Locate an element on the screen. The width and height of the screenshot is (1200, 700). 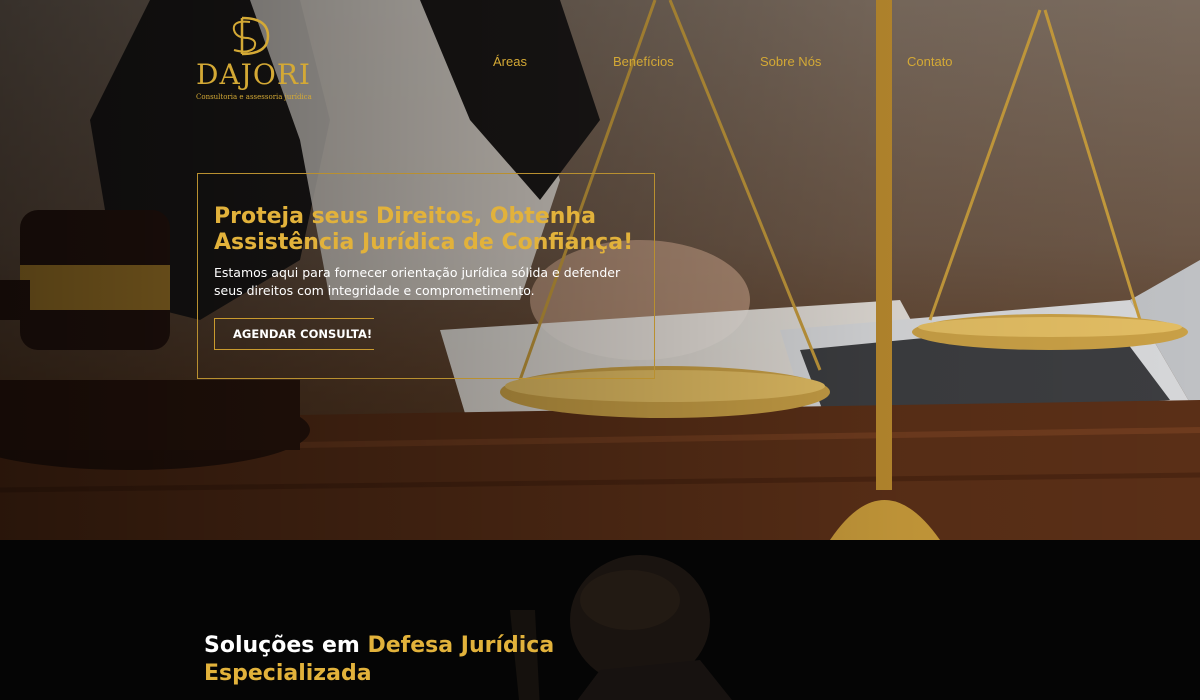
section-title-white: Soluções em is located at coordinates (286, 645).